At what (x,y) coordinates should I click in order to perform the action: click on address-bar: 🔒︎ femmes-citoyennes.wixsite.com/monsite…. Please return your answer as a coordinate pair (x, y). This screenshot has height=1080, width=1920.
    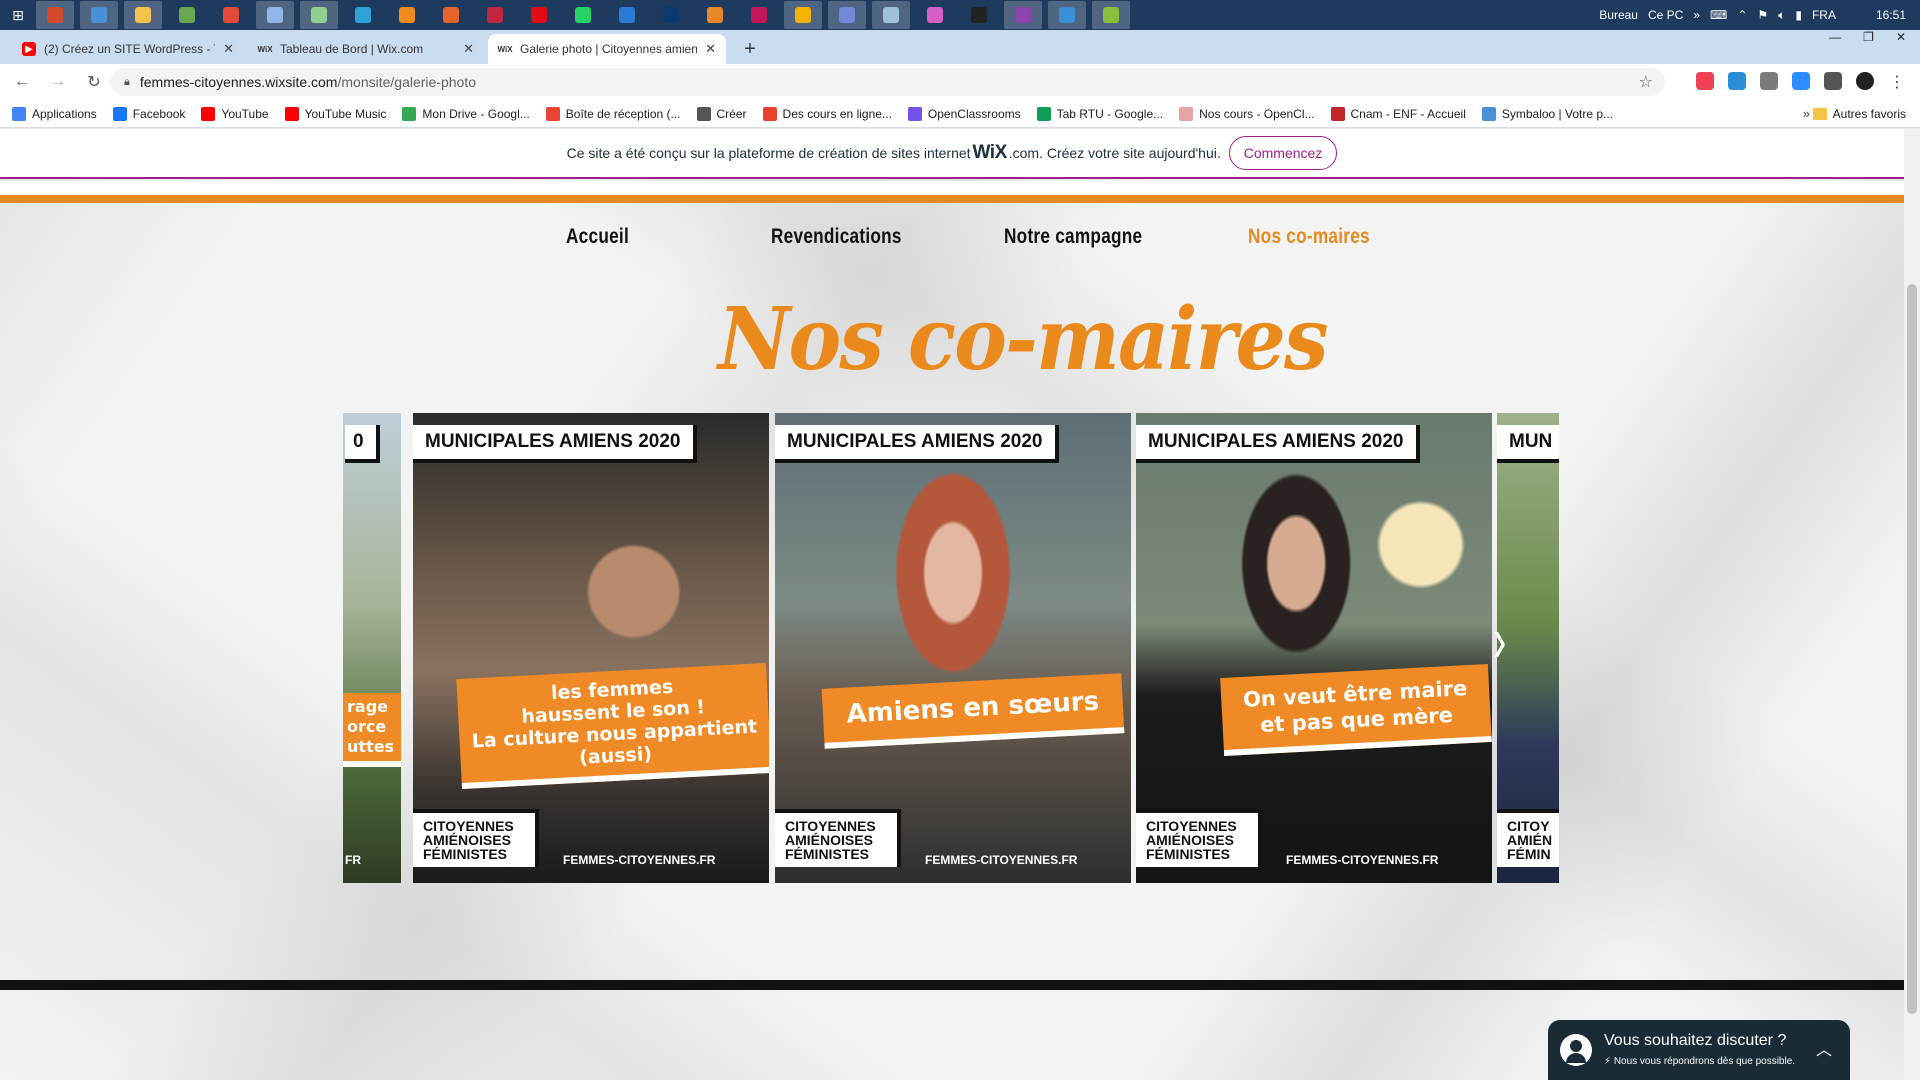
    Looking at the image, I should click on (887, 82).